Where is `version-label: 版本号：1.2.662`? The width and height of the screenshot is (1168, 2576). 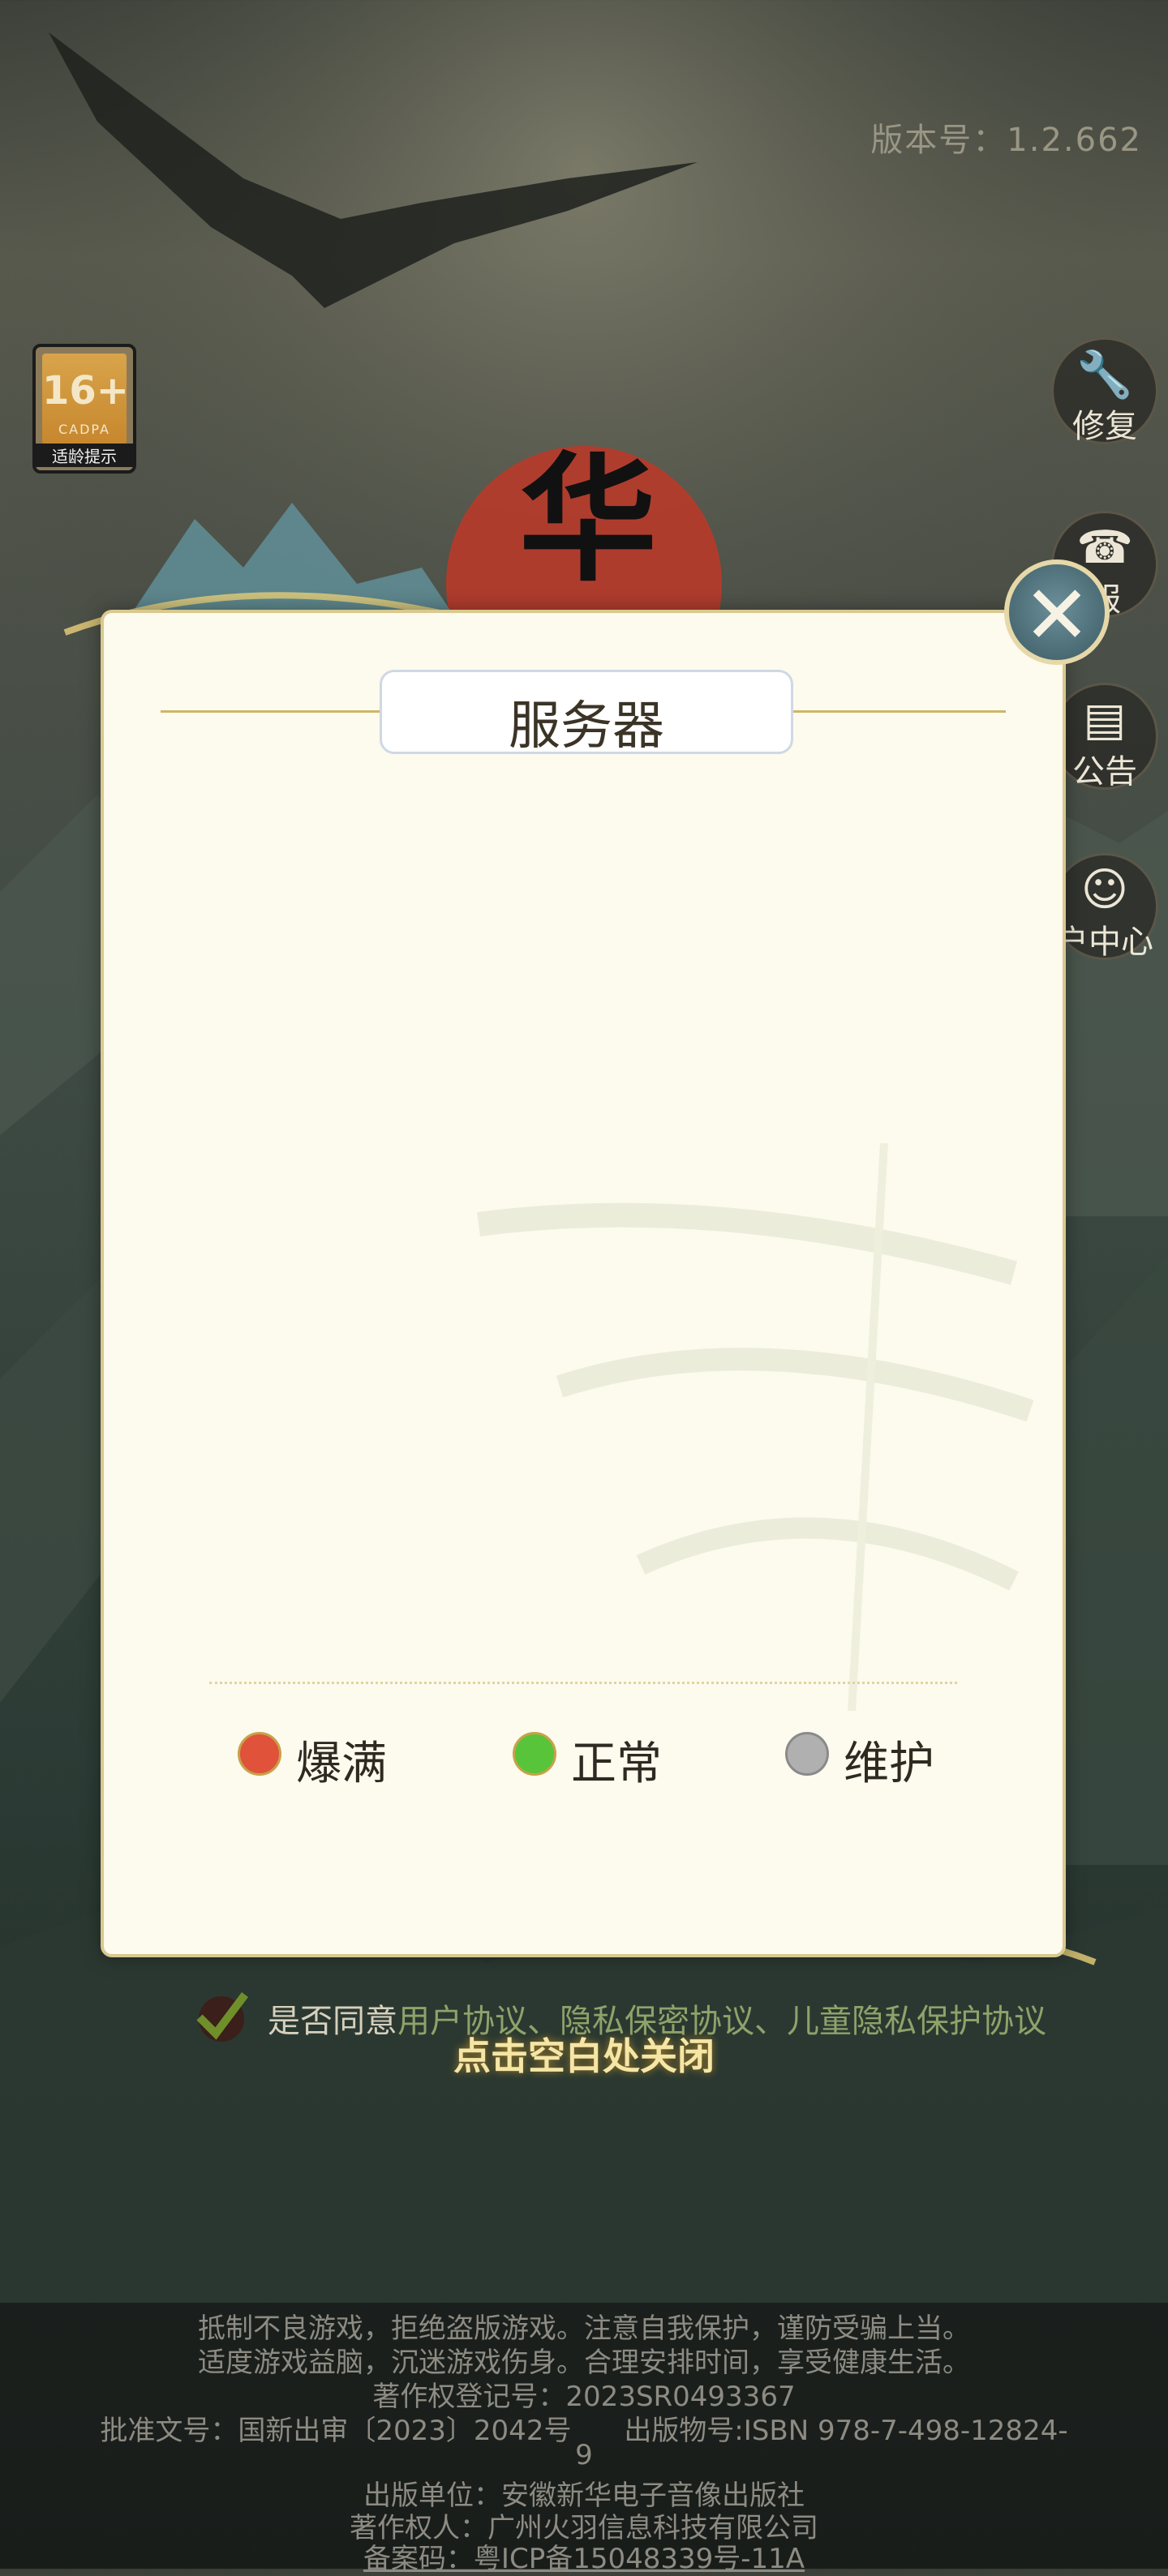 version-label: 版本号：1.2.662 is located at coordinates (1006, 140).